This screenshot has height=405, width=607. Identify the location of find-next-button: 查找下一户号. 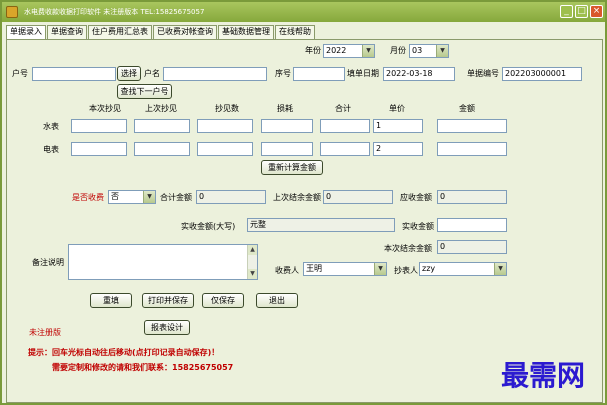
(144, 91).